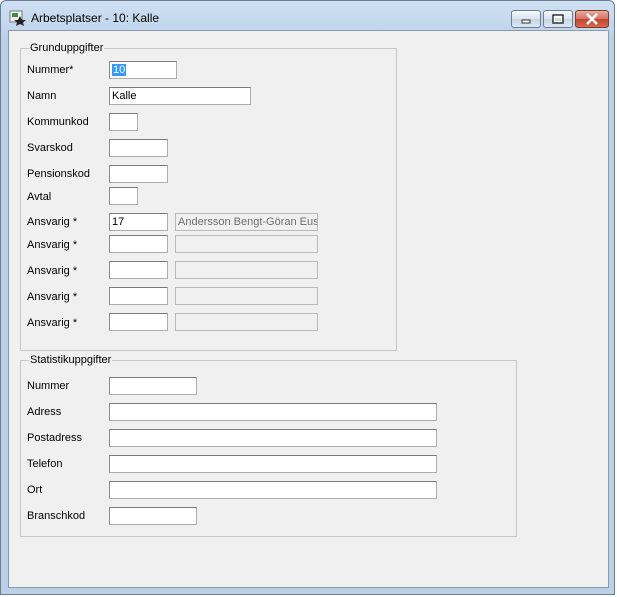  I want to click on namn-label: Namn, so click(42, 96).